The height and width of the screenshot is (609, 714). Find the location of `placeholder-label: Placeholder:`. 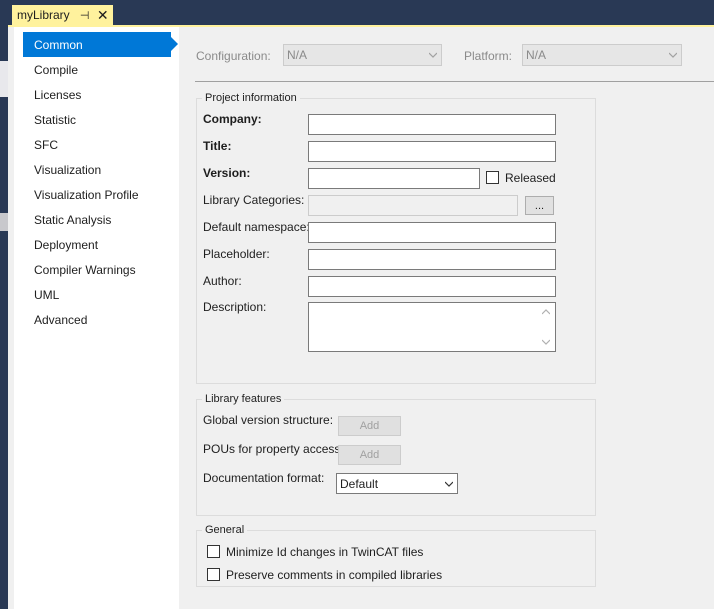

placeholder-label: Placeholder: is located at coordinates (236, 254).